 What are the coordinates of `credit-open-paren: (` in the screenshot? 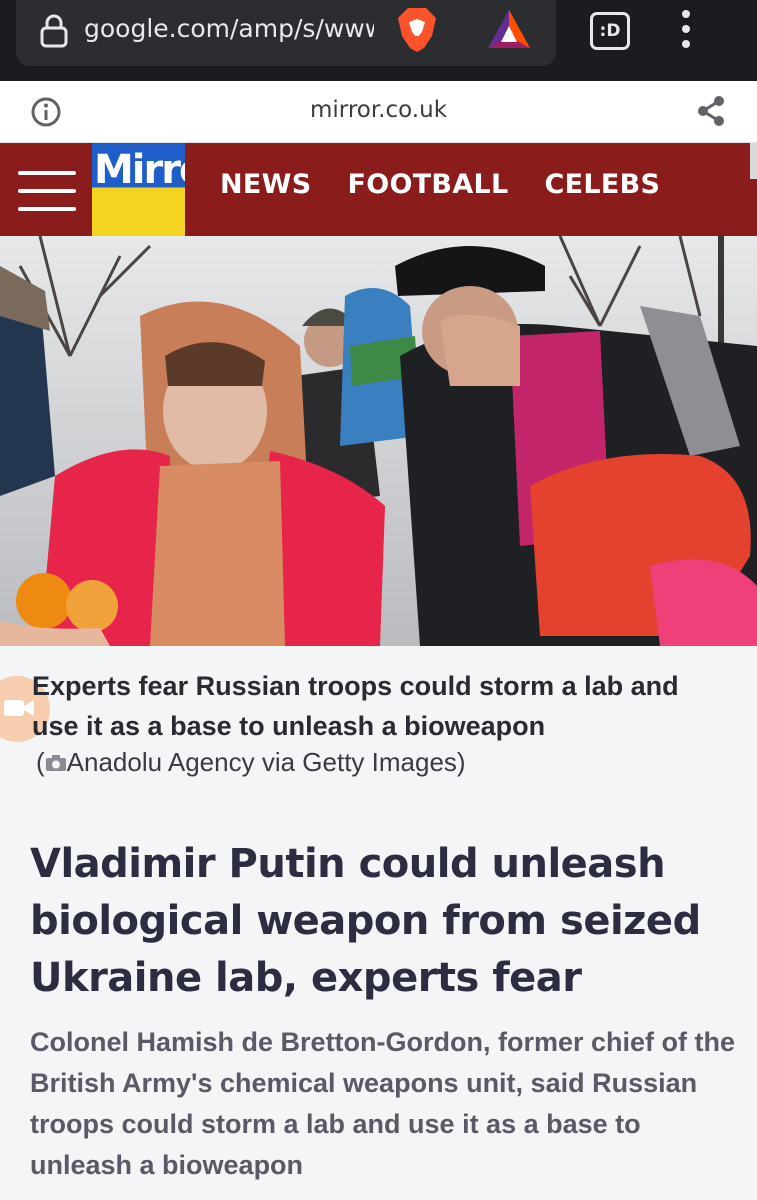 It's located at (40, 762).